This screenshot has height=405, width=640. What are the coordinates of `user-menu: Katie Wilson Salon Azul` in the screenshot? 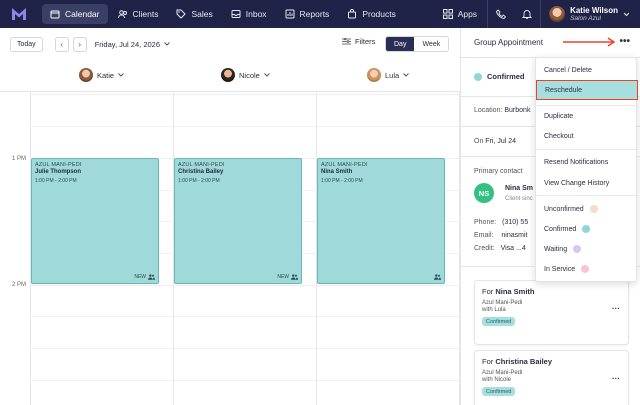 It's located at (590, 14).